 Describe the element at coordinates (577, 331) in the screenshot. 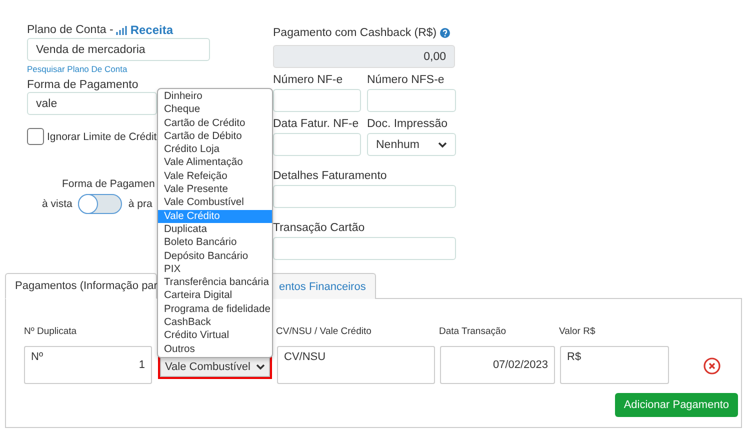

I see `column-label: Valor R$` at that location.